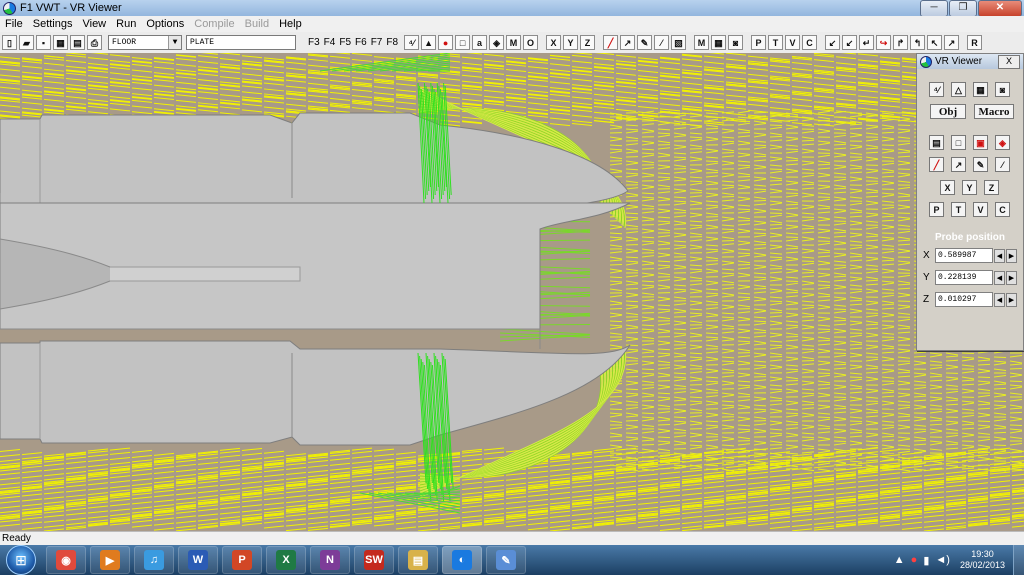 The height and width of the screenshot is (575, 1024). I want to click on diag-up-left-icon: ↖, so click(935, 42).